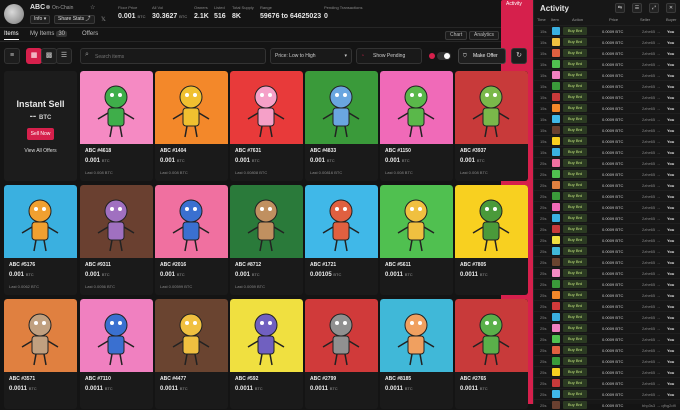 Image resolution: width=680 pixels, height=410 pixels. What do you see at coordinates (341, 126) in the screenshot?
I see `nft-card: ABC #4833 0.001 BTC Last 0.00816 BTC` at bounding box center [341, 126].